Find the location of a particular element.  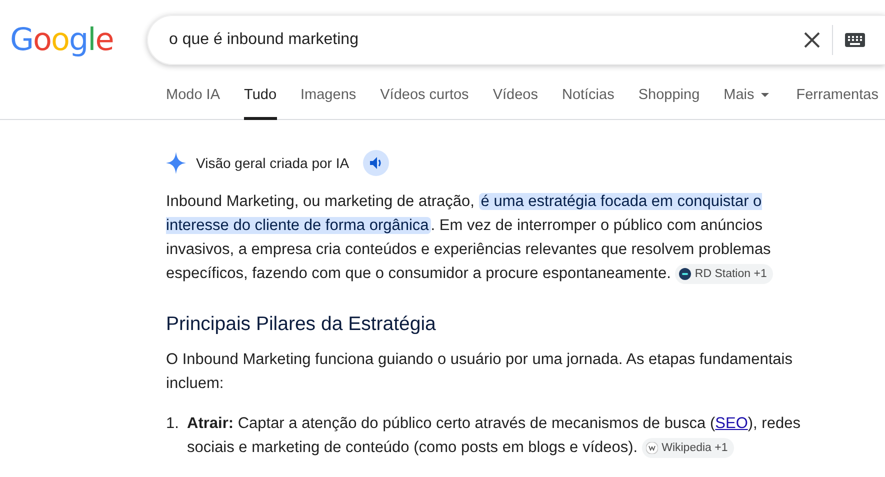

tab: Notícias is located at coordinates (588, 96).